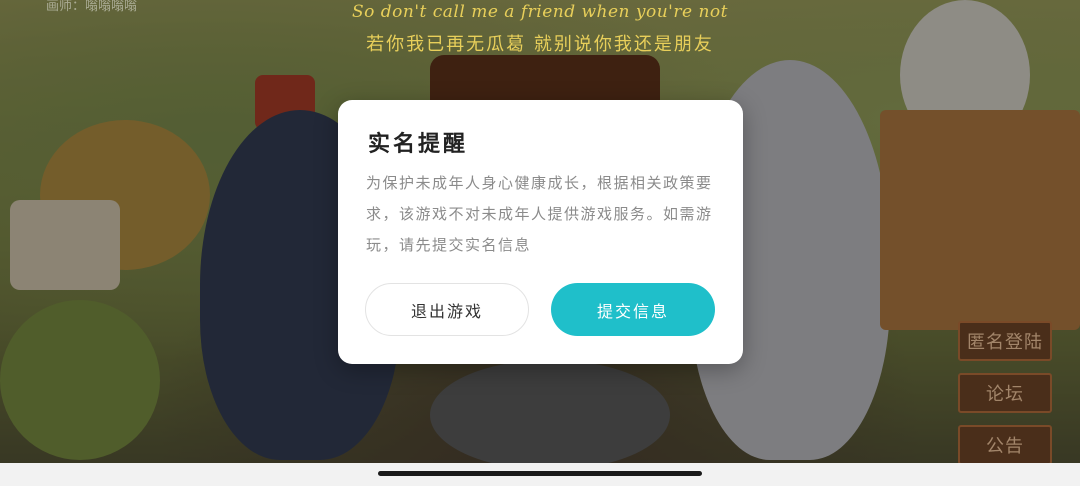 The height and width of the screenshot is (486, 1080). Describe the element at coordinates (540, 44) in the screenshot. I see `lyric-chinese: 若你我已再无瓜葛 就别说你我还是朋友` at that location.